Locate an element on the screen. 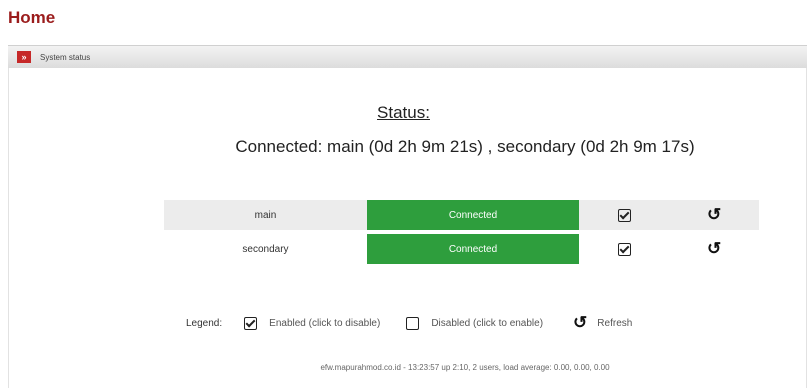  unchecked-checkbox-icon is located at coordinates (413, 323).